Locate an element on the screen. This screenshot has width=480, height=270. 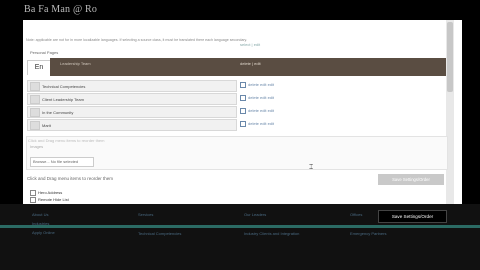
mouse-cursor-icon: ⌶ is located at coordinates (311, 167).